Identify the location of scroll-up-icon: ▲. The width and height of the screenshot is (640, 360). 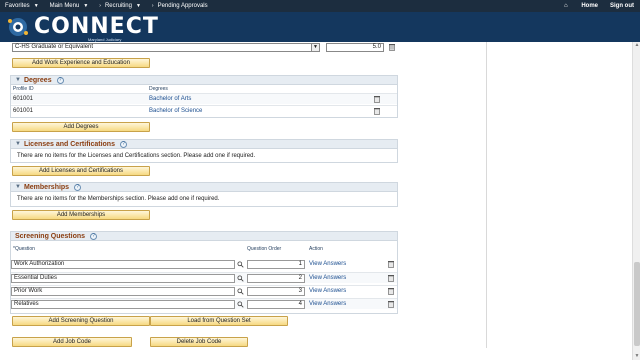
(636, 45).